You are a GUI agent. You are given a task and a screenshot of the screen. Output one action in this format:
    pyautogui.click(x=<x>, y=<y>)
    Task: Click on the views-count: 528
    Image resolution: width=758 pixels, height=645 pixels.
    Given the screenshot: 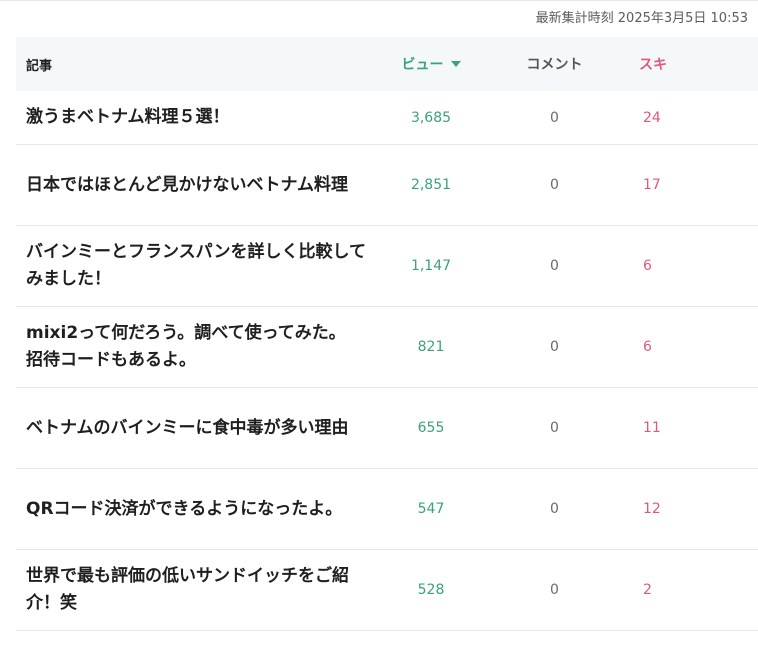 What is the action you would take?
    pyautogui.click(x=431, y=590)
    